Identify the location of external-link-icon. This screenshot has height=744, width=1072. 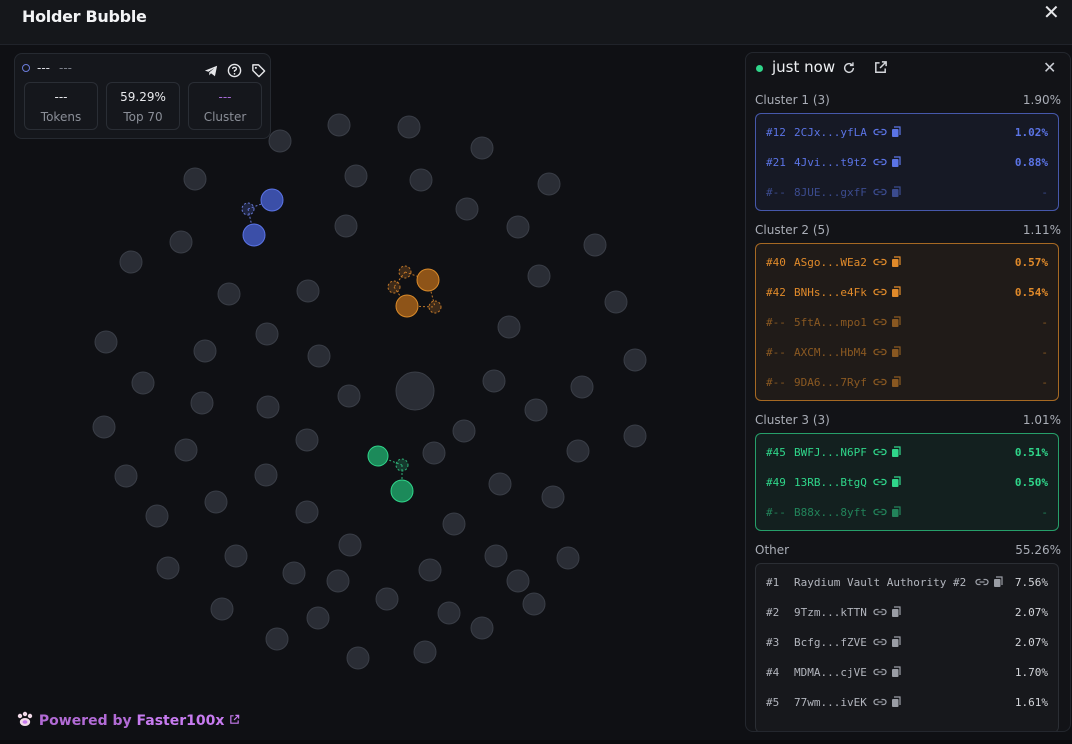
(880, 67).